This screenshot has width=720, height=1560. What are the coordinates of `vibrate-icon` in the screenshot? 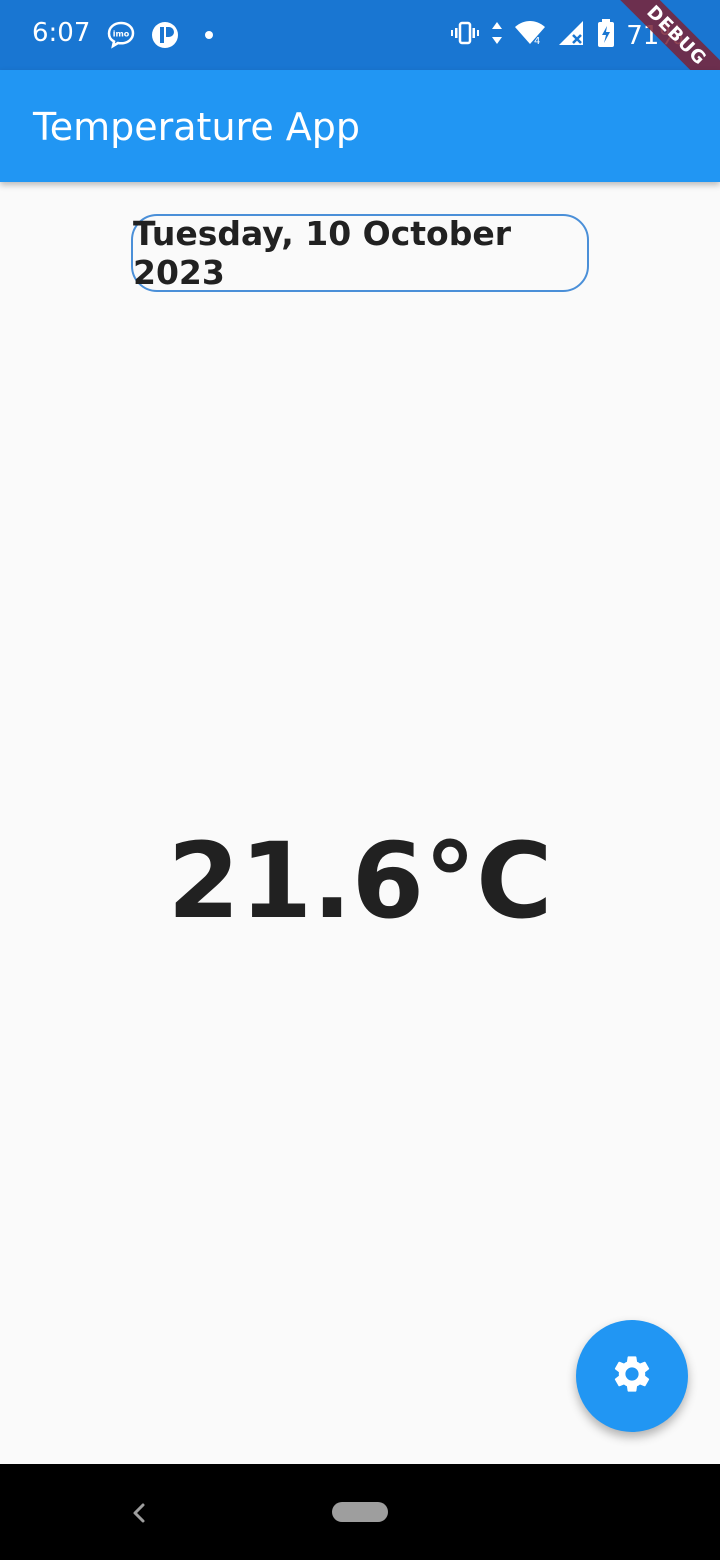 It's located at (465, 35).